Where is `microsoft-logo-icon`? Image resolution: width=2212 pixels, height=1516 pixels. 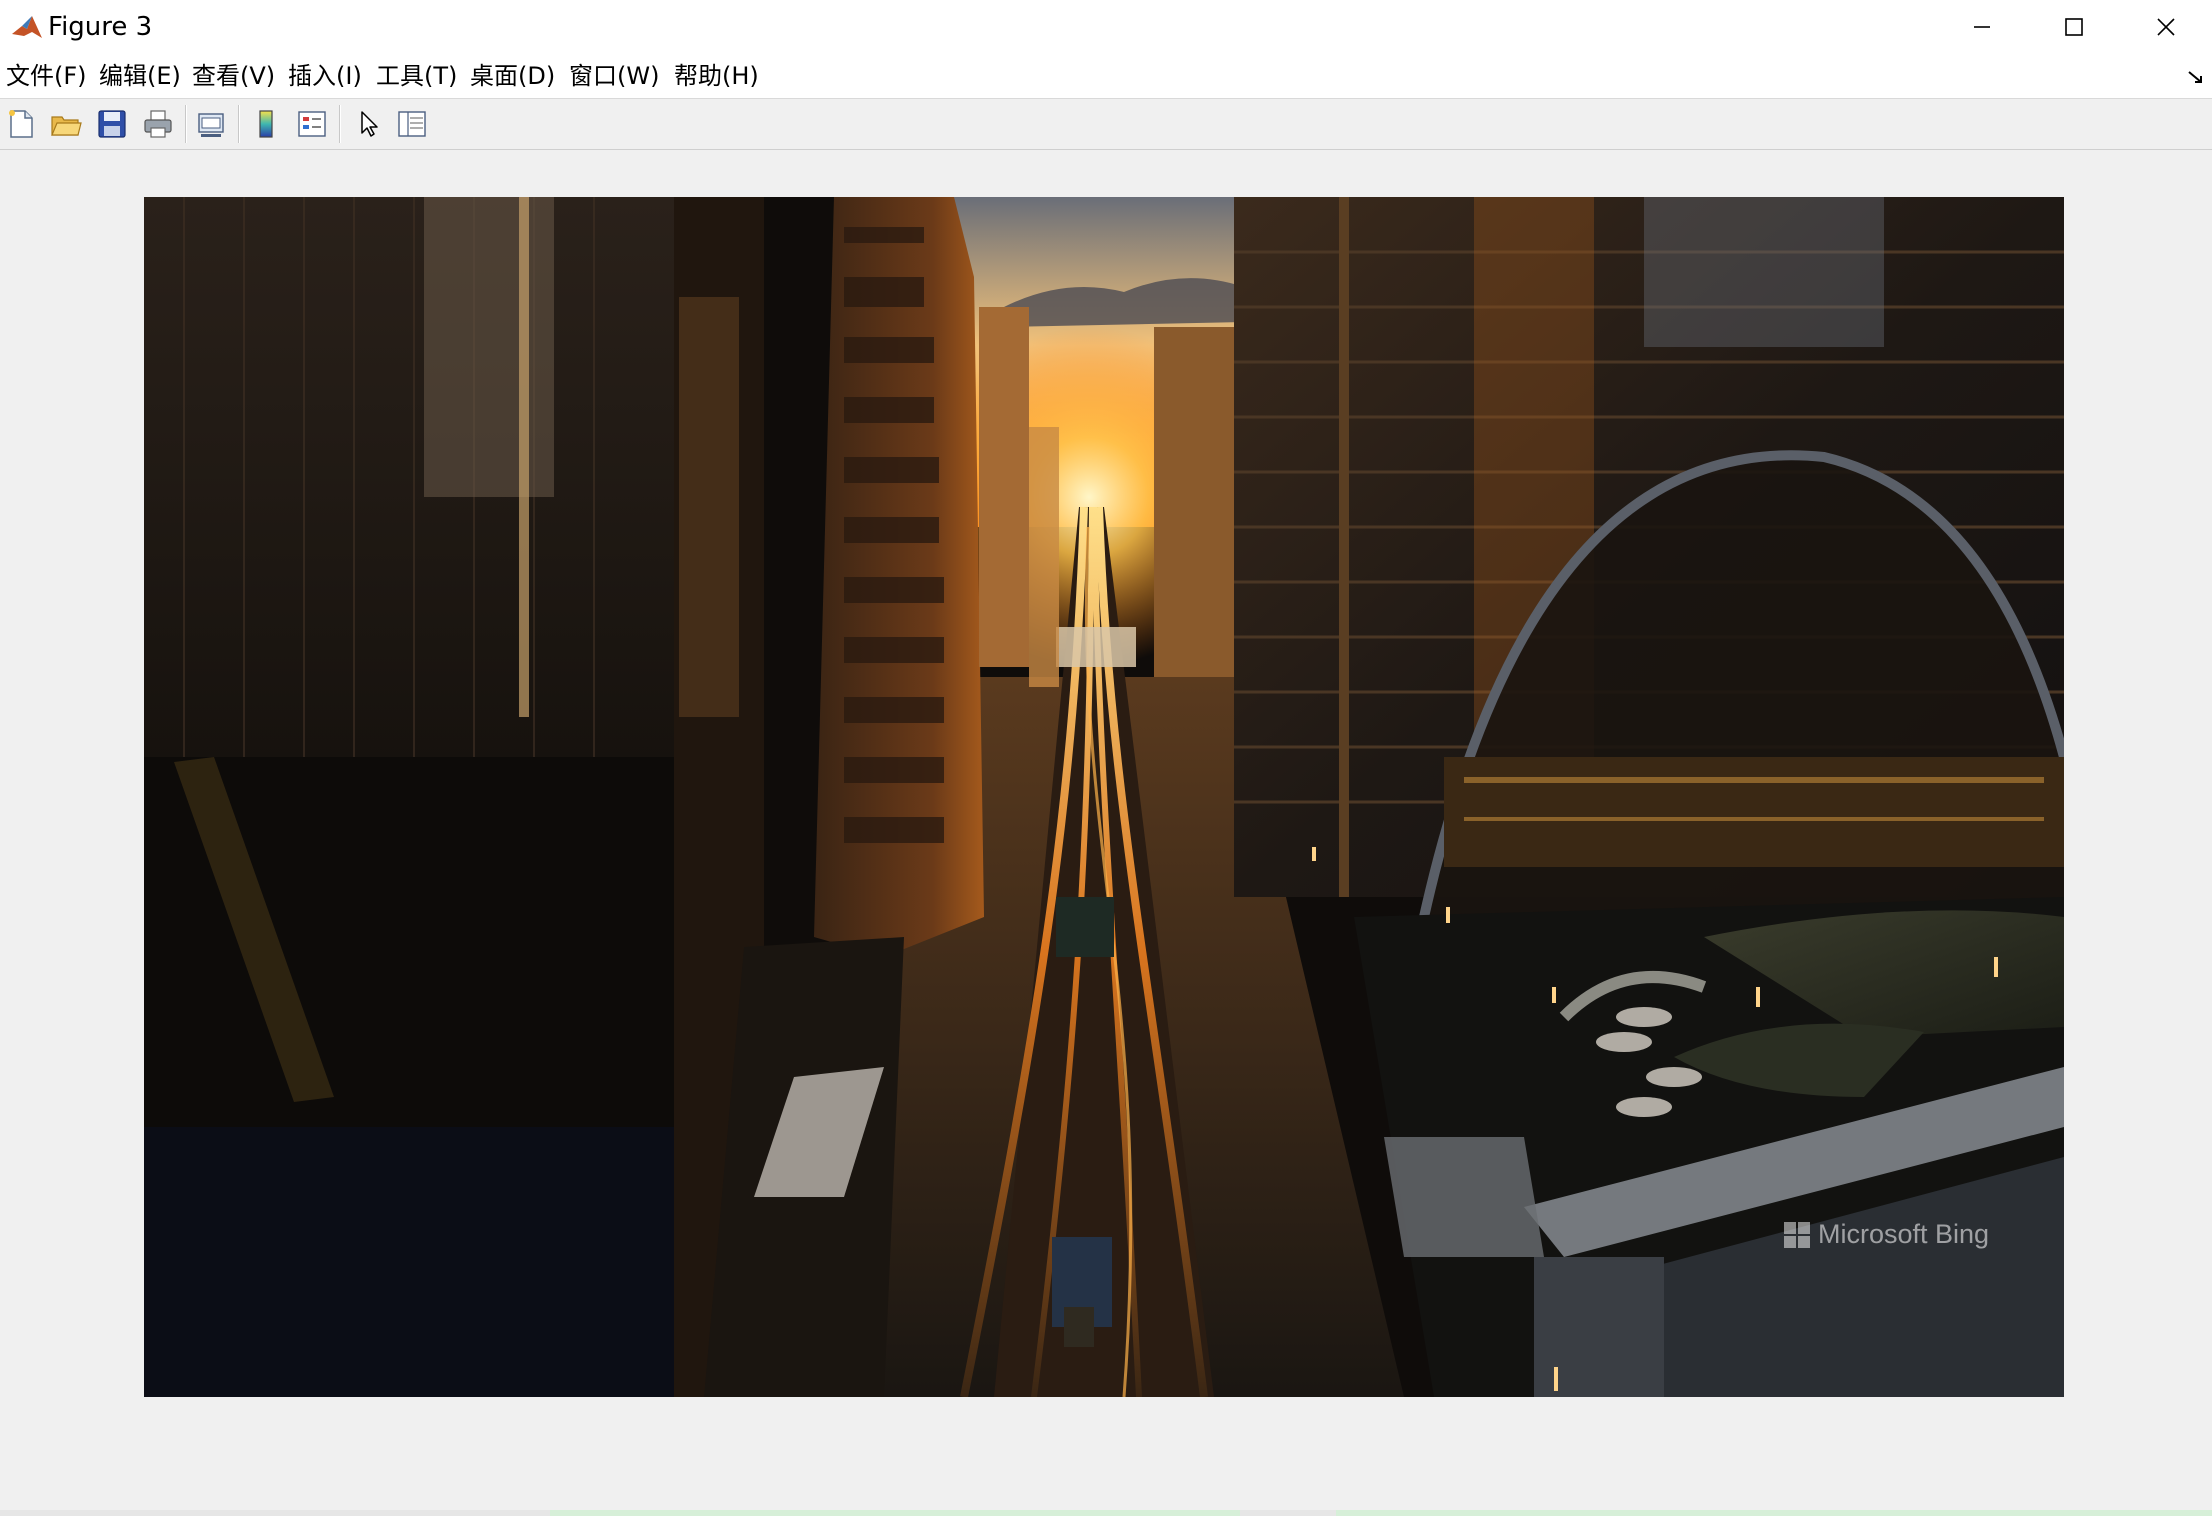
microsoft-logo-icon is located at coordinates (1797, 1234).